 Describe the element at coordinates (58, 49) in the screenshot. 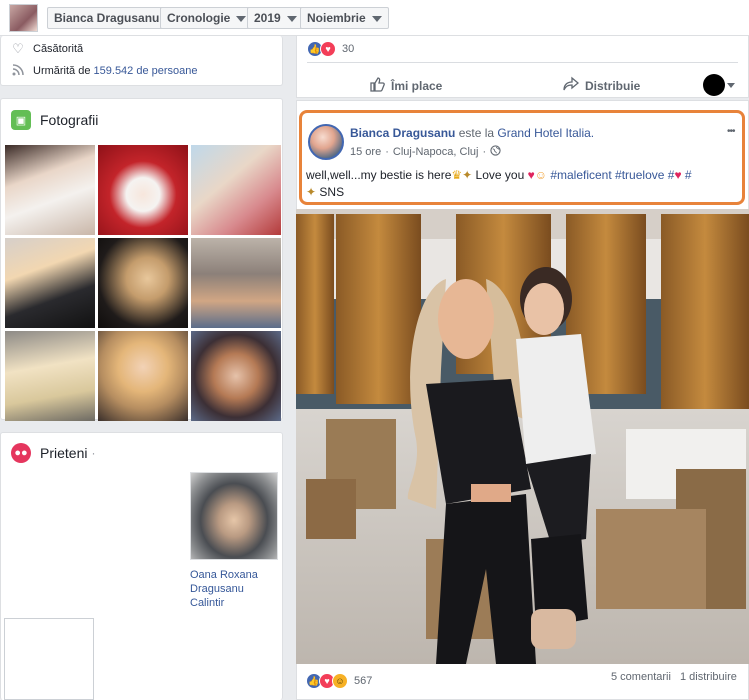

I see `relationship-text: Căsătorită` at that location.